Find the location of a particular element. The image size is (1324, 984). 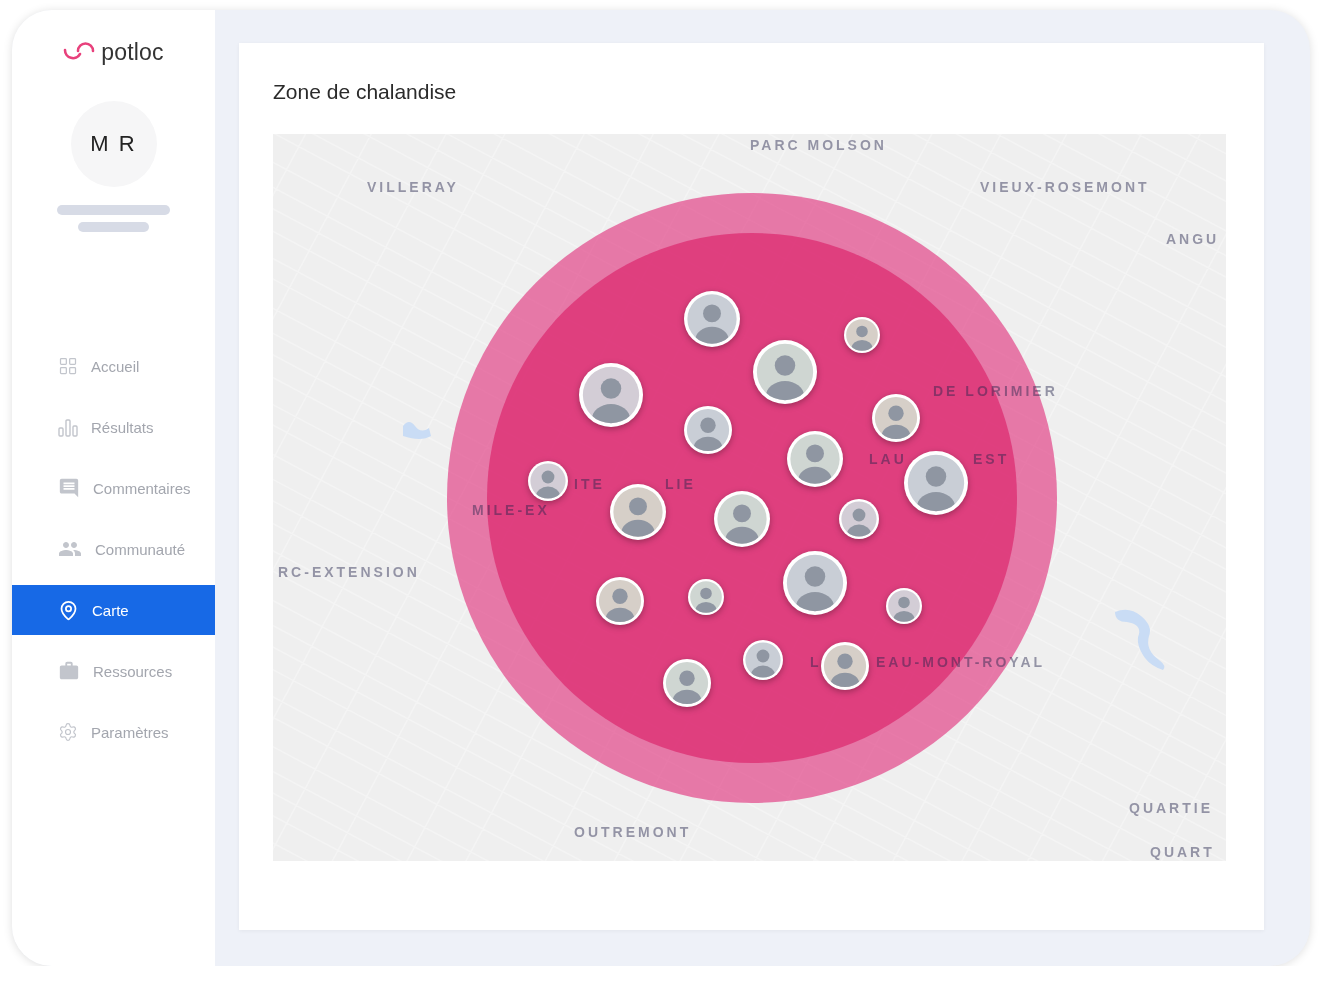

district-label: QUART is located at coordinates (1182, 852).